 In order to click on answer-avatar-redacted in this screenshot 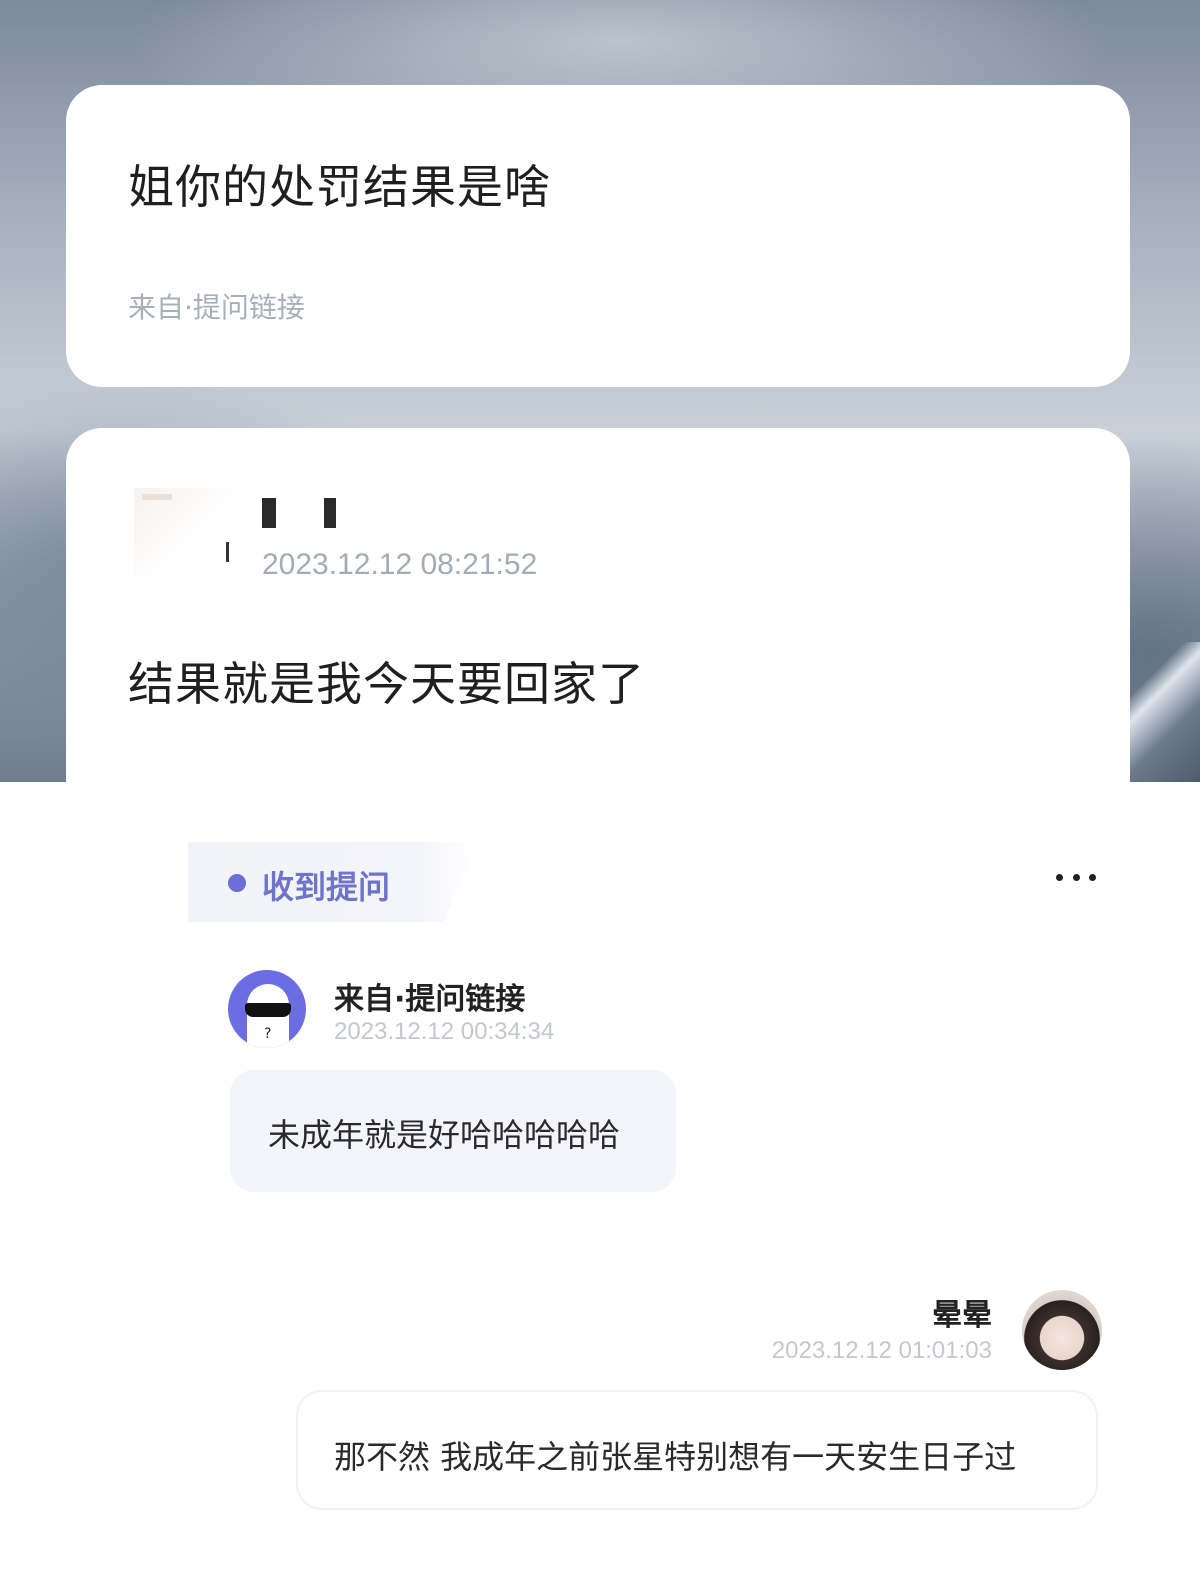, I will do `click(189, 532)`.